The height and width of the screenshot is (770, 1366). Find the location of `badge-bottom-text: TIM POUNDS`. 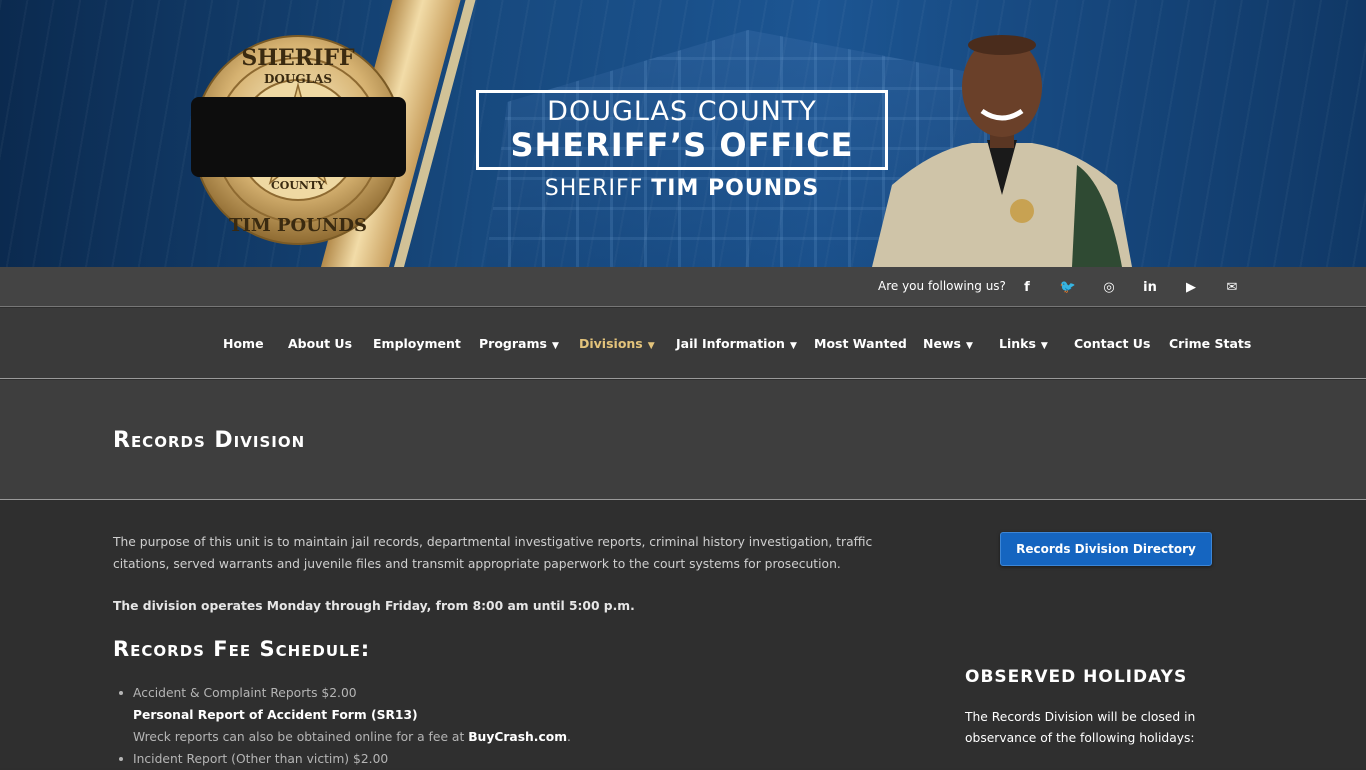

badge-bottom-text: TIM POUNDS is located at coordinates (298, 225).